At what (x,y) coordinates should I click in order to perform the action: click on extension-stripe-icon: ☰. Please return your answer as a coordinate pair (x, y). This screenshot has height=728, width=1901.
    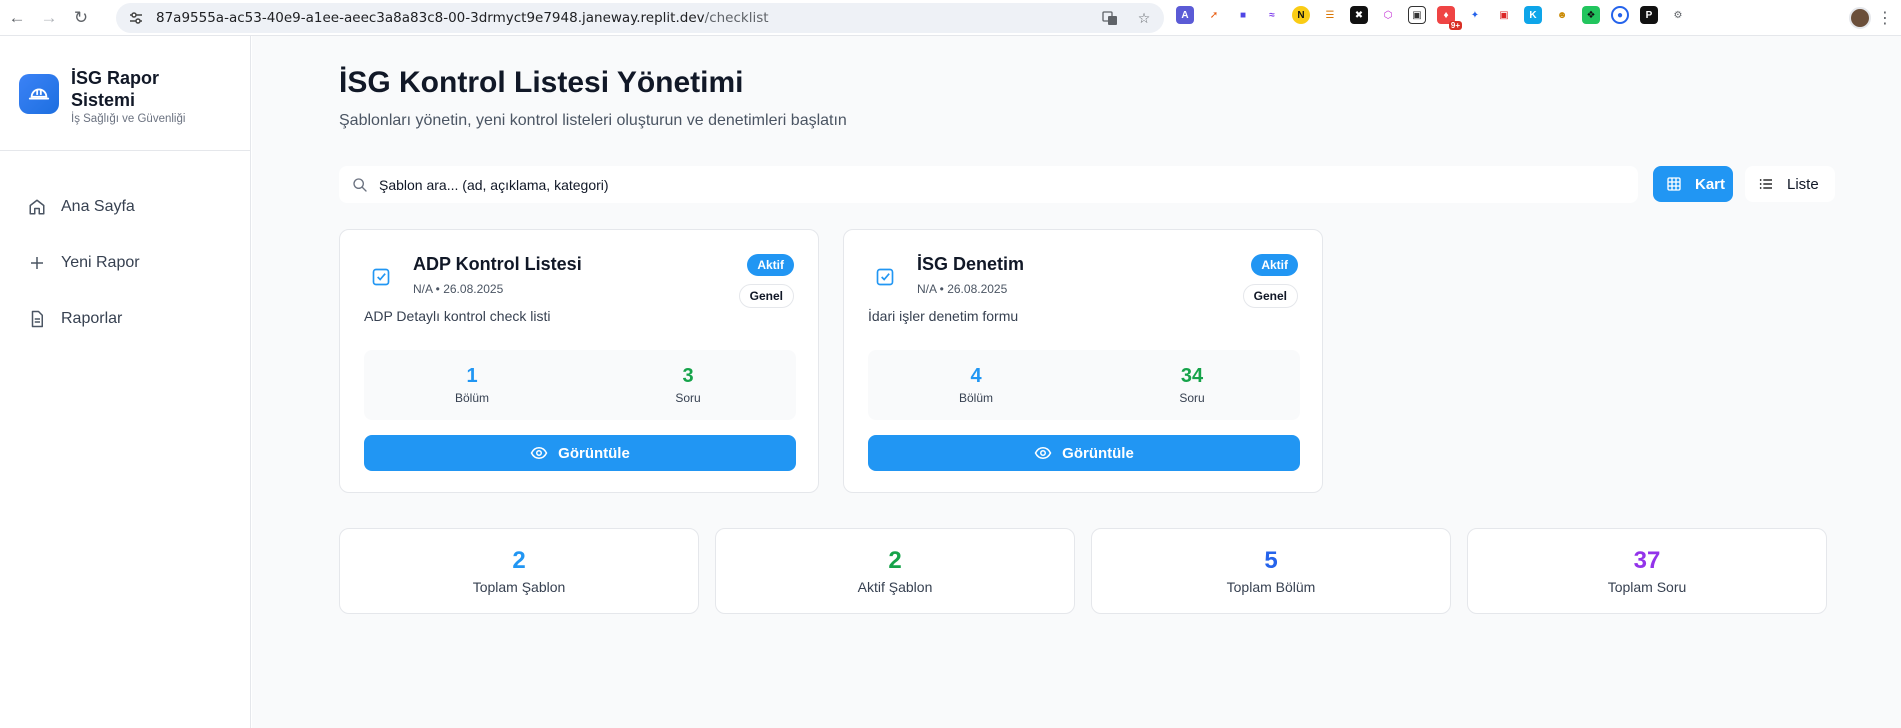
    Looking at the image, I should click on (1330, 15).